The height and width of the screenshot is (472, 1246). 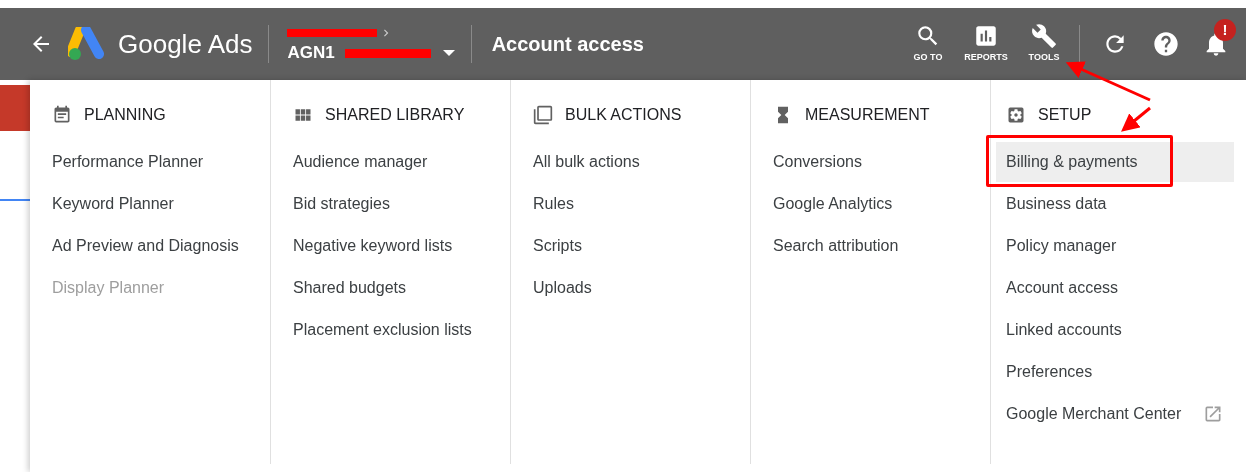 What do you see at coordinates (586, 162) in the screenshot?
I see `menu-item: All bulk actions` at bounding box center [586, 162].